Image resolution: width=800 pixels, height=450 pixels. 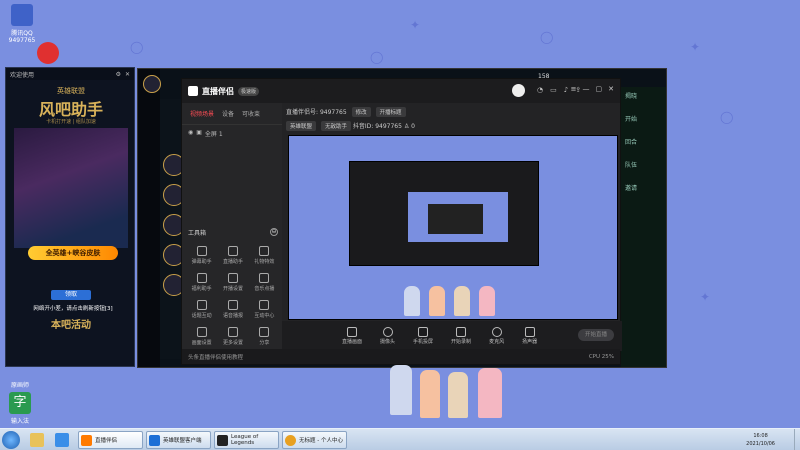 I want to click on tool-item: 画面设置, so click(x=201, y=336).